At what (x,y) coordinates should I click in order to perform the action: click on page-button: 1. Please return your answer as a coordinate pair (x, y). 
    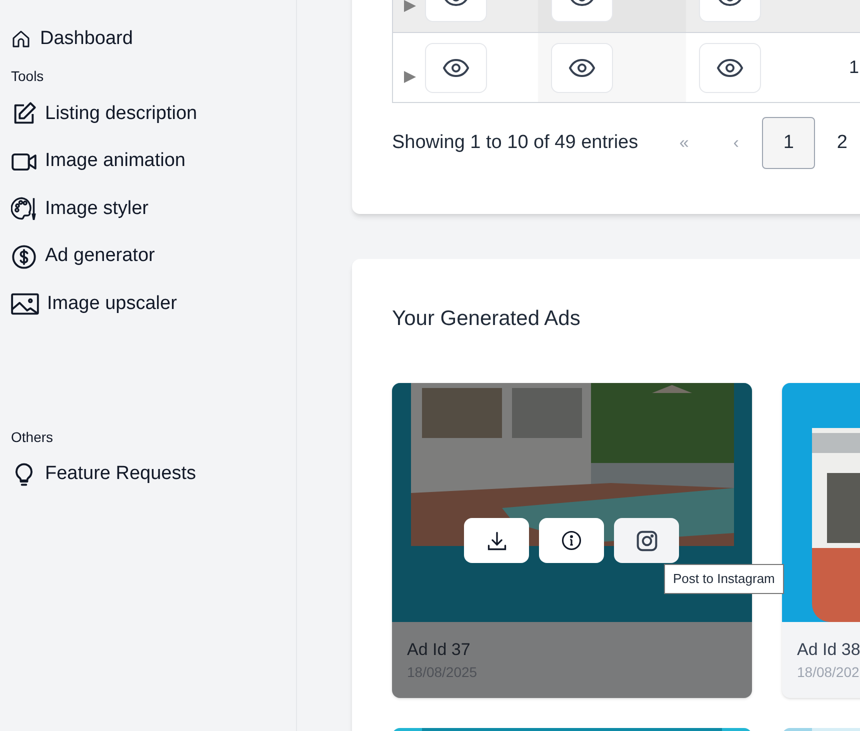
    Looking at the image, I should click on (789, 143).